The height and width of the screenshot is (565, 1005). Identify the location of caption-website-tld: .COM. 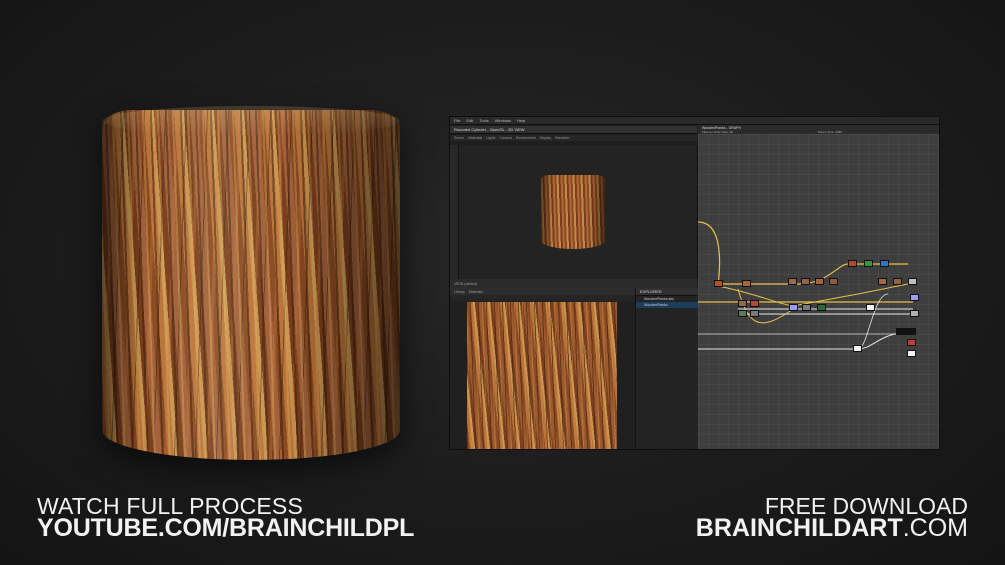
(935, 528).